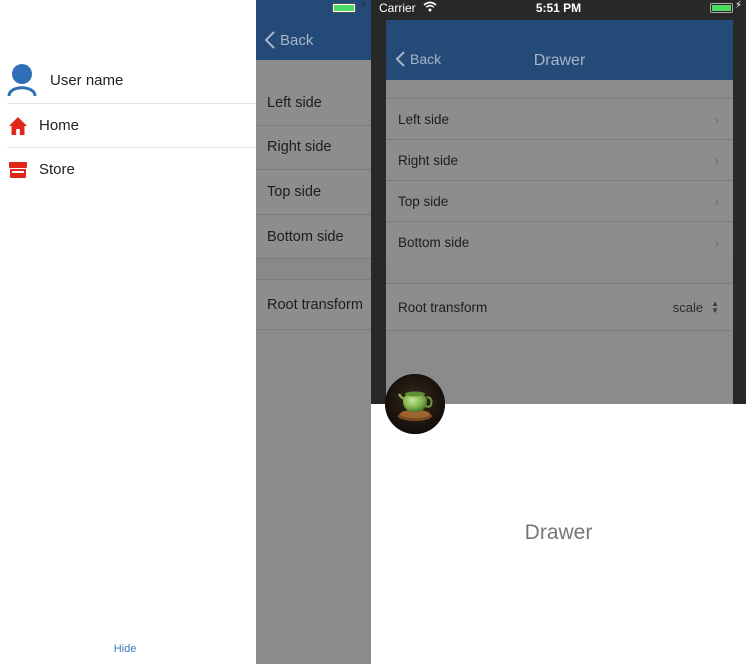 Image resolution: width=746 pixels, height=670 pixels. Describe the element at coordinates (125, 649) in the screenshot. I see `hide-button: Hide` at that location.